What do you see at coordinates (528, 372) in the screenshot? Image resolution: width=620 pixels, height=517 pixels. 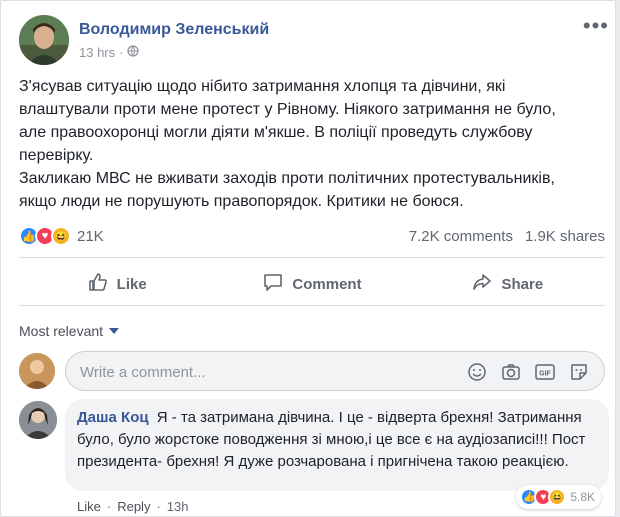 I see `composer-tools: GIF` at bounding box center [528, 372].